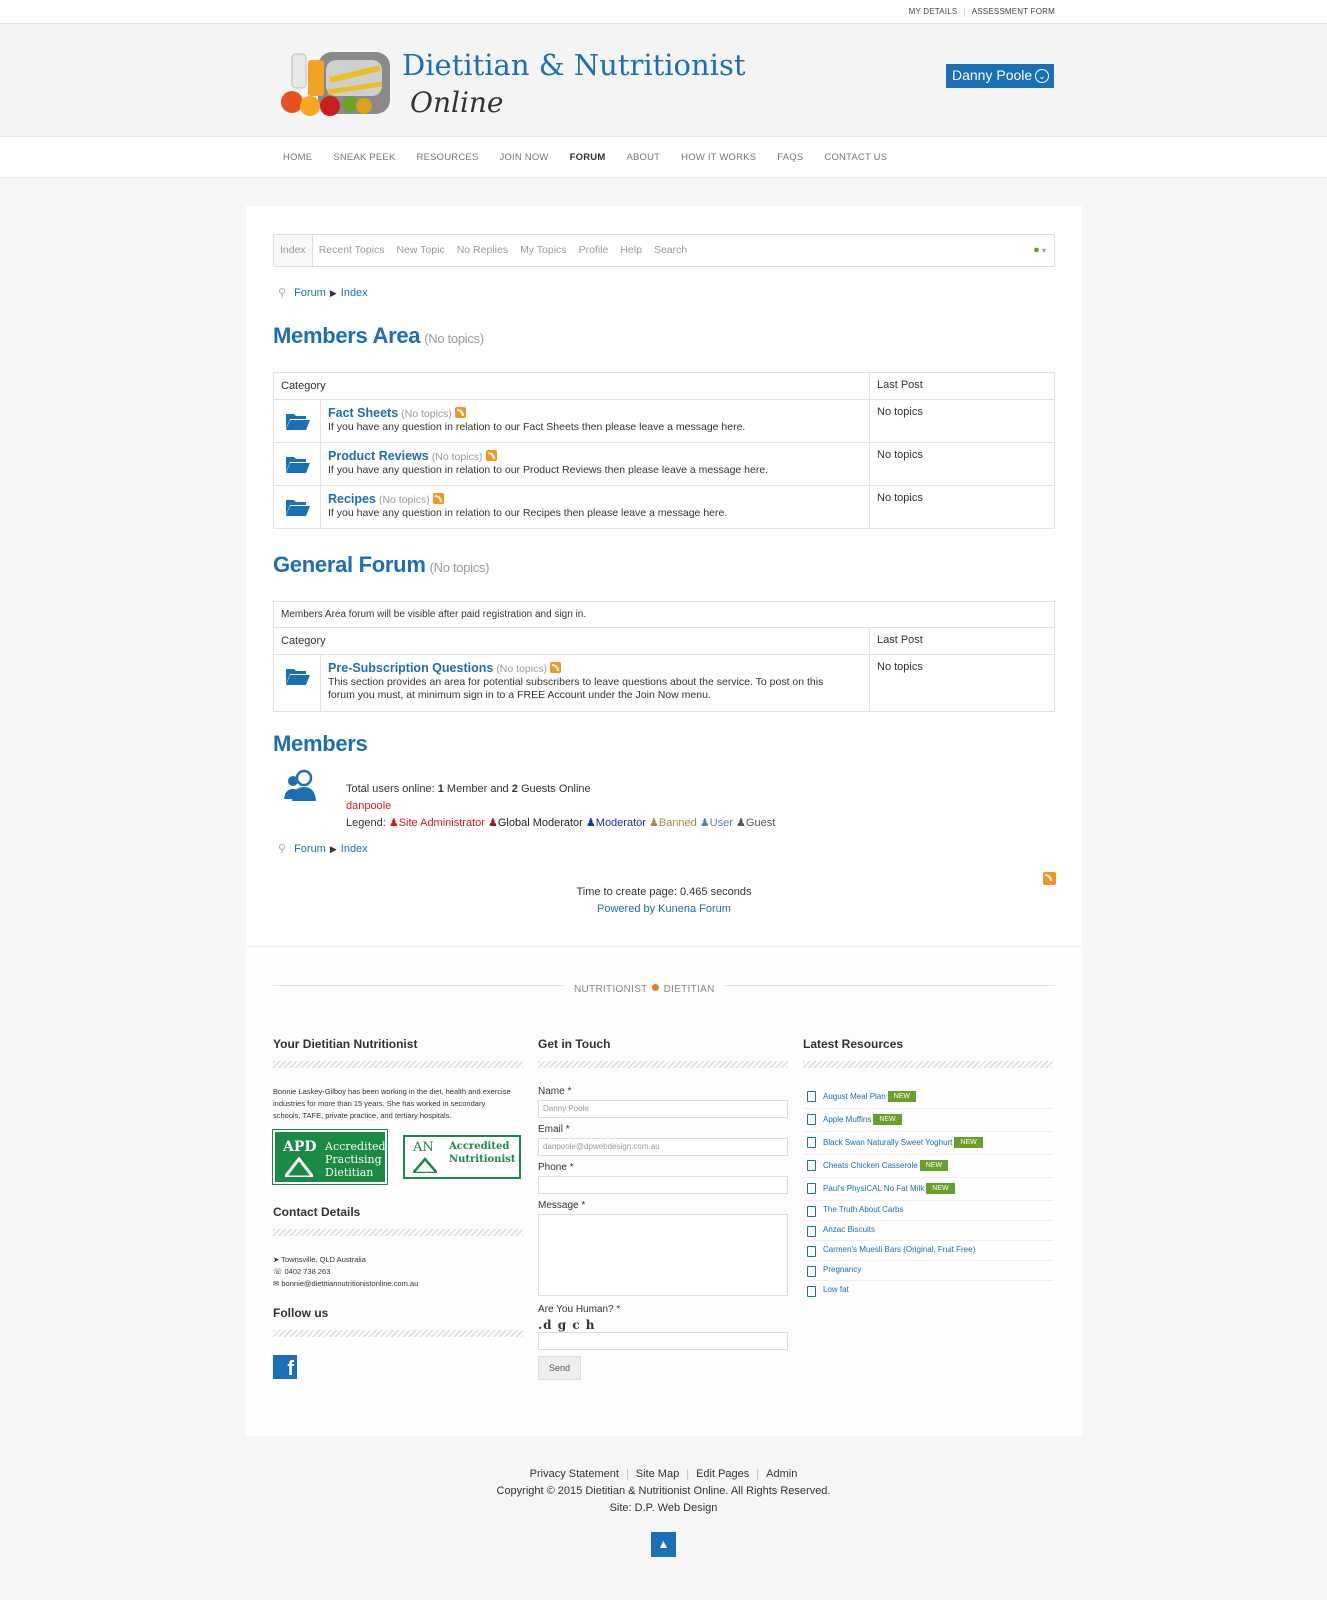 The image size is (1327, 1600). Describe the element at coordinates (543, 250) in the screenshot. I see `tab-my-topics: My Topics` at that location.